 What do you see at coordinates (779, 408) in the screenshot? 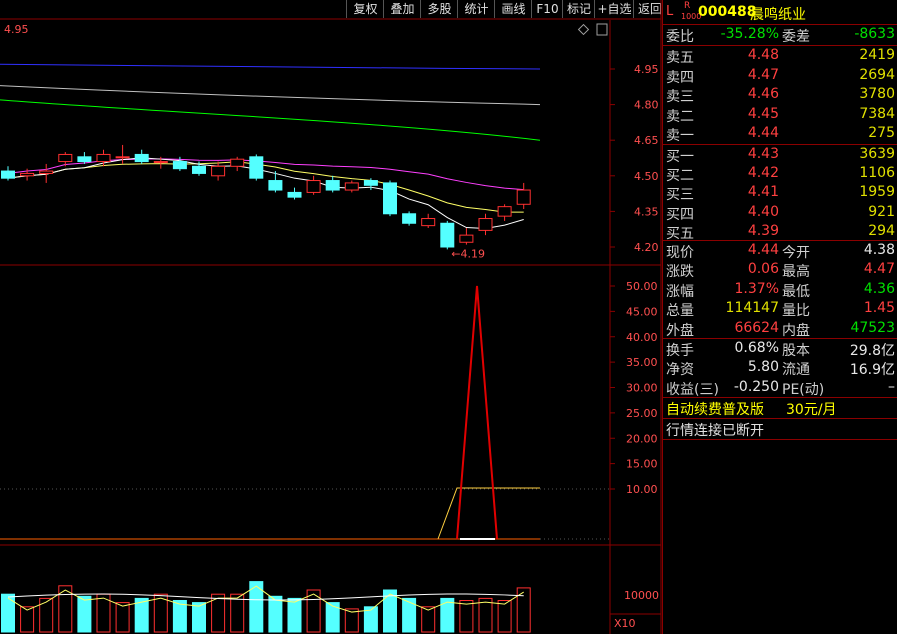
I see `promo-row: 自动续费普及版 30元/月` at bounding box center [779, 408].